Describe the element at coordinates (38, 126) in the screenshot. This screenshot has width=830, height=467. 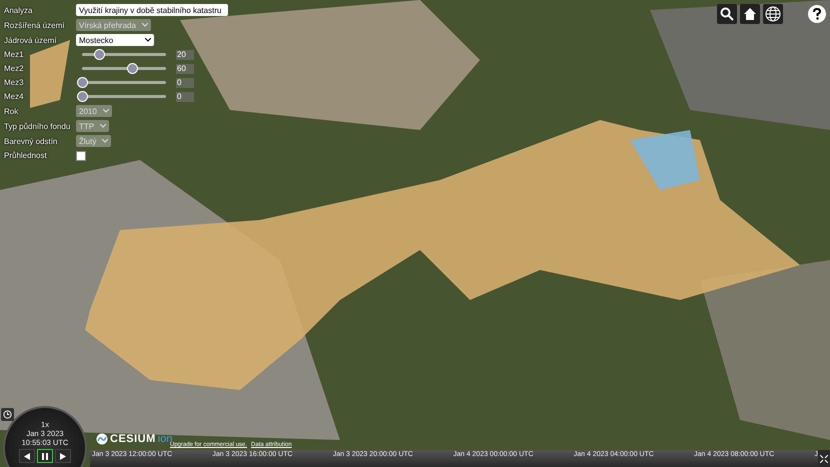
I see `field-label: Typ půdního fondu` at that location.